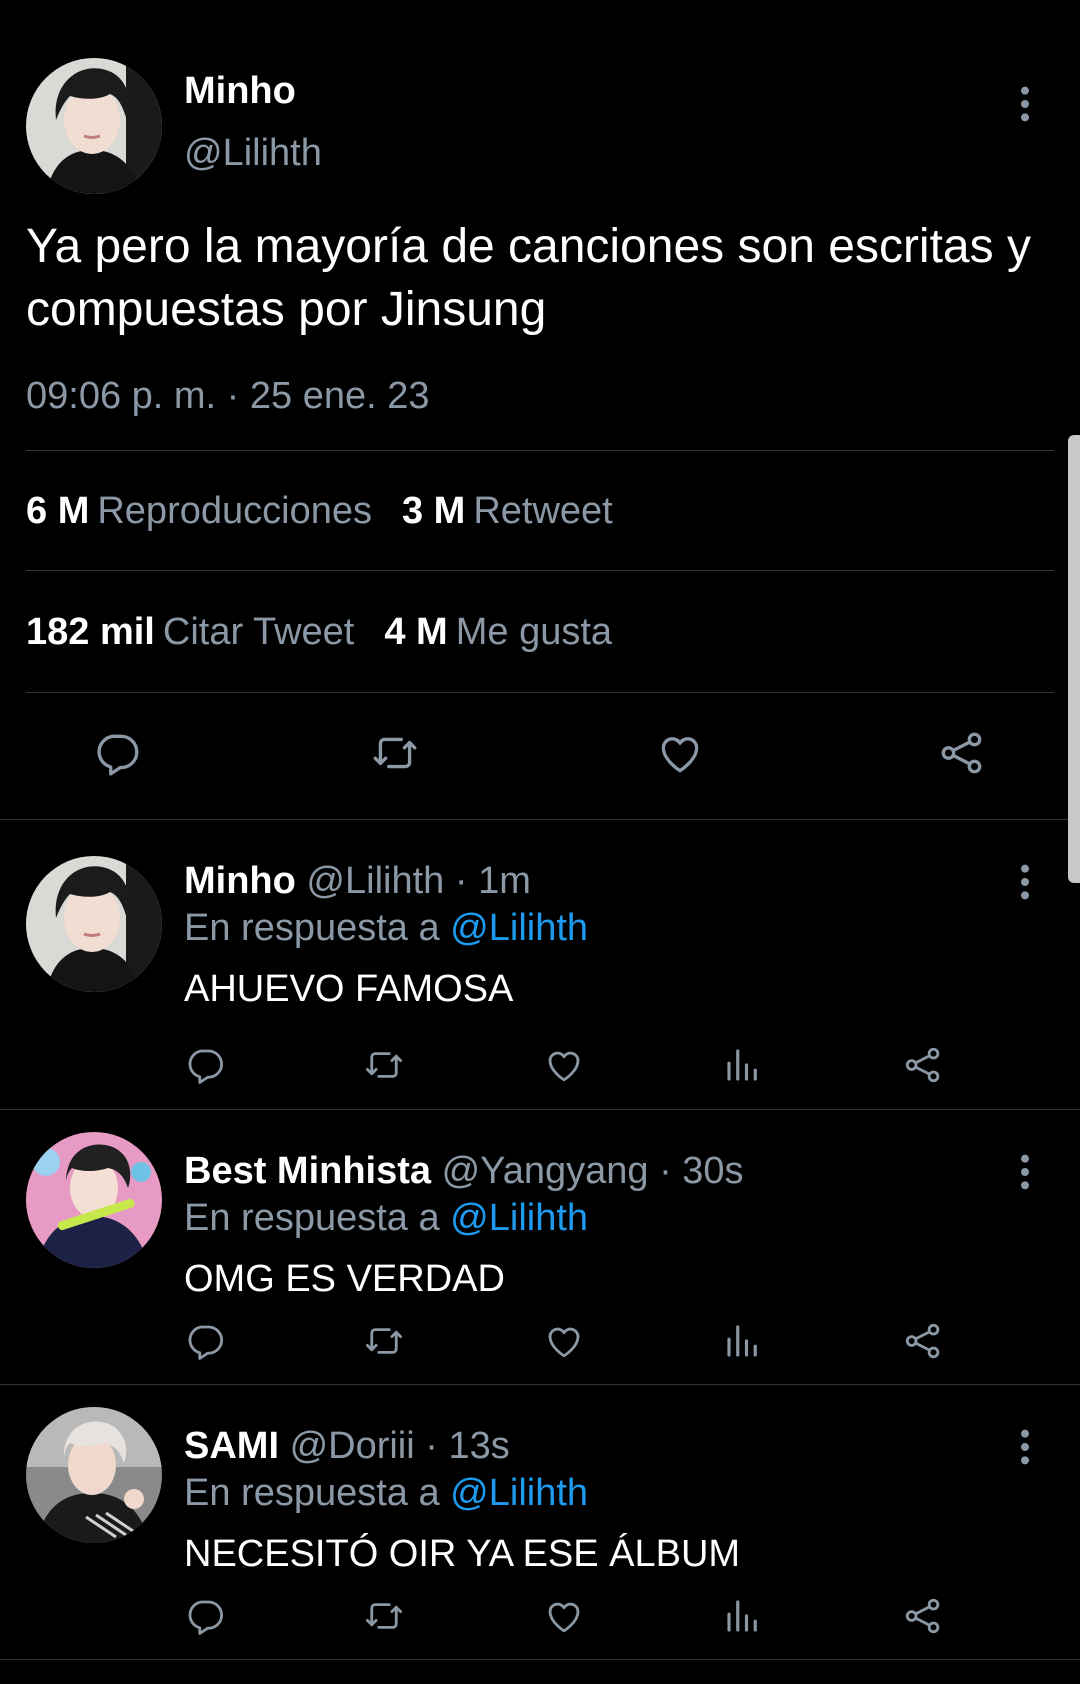 This screenshot has height=1684, width=1080. I want to click on views-stat: 6 M Reproducciones, so click(214, 511).